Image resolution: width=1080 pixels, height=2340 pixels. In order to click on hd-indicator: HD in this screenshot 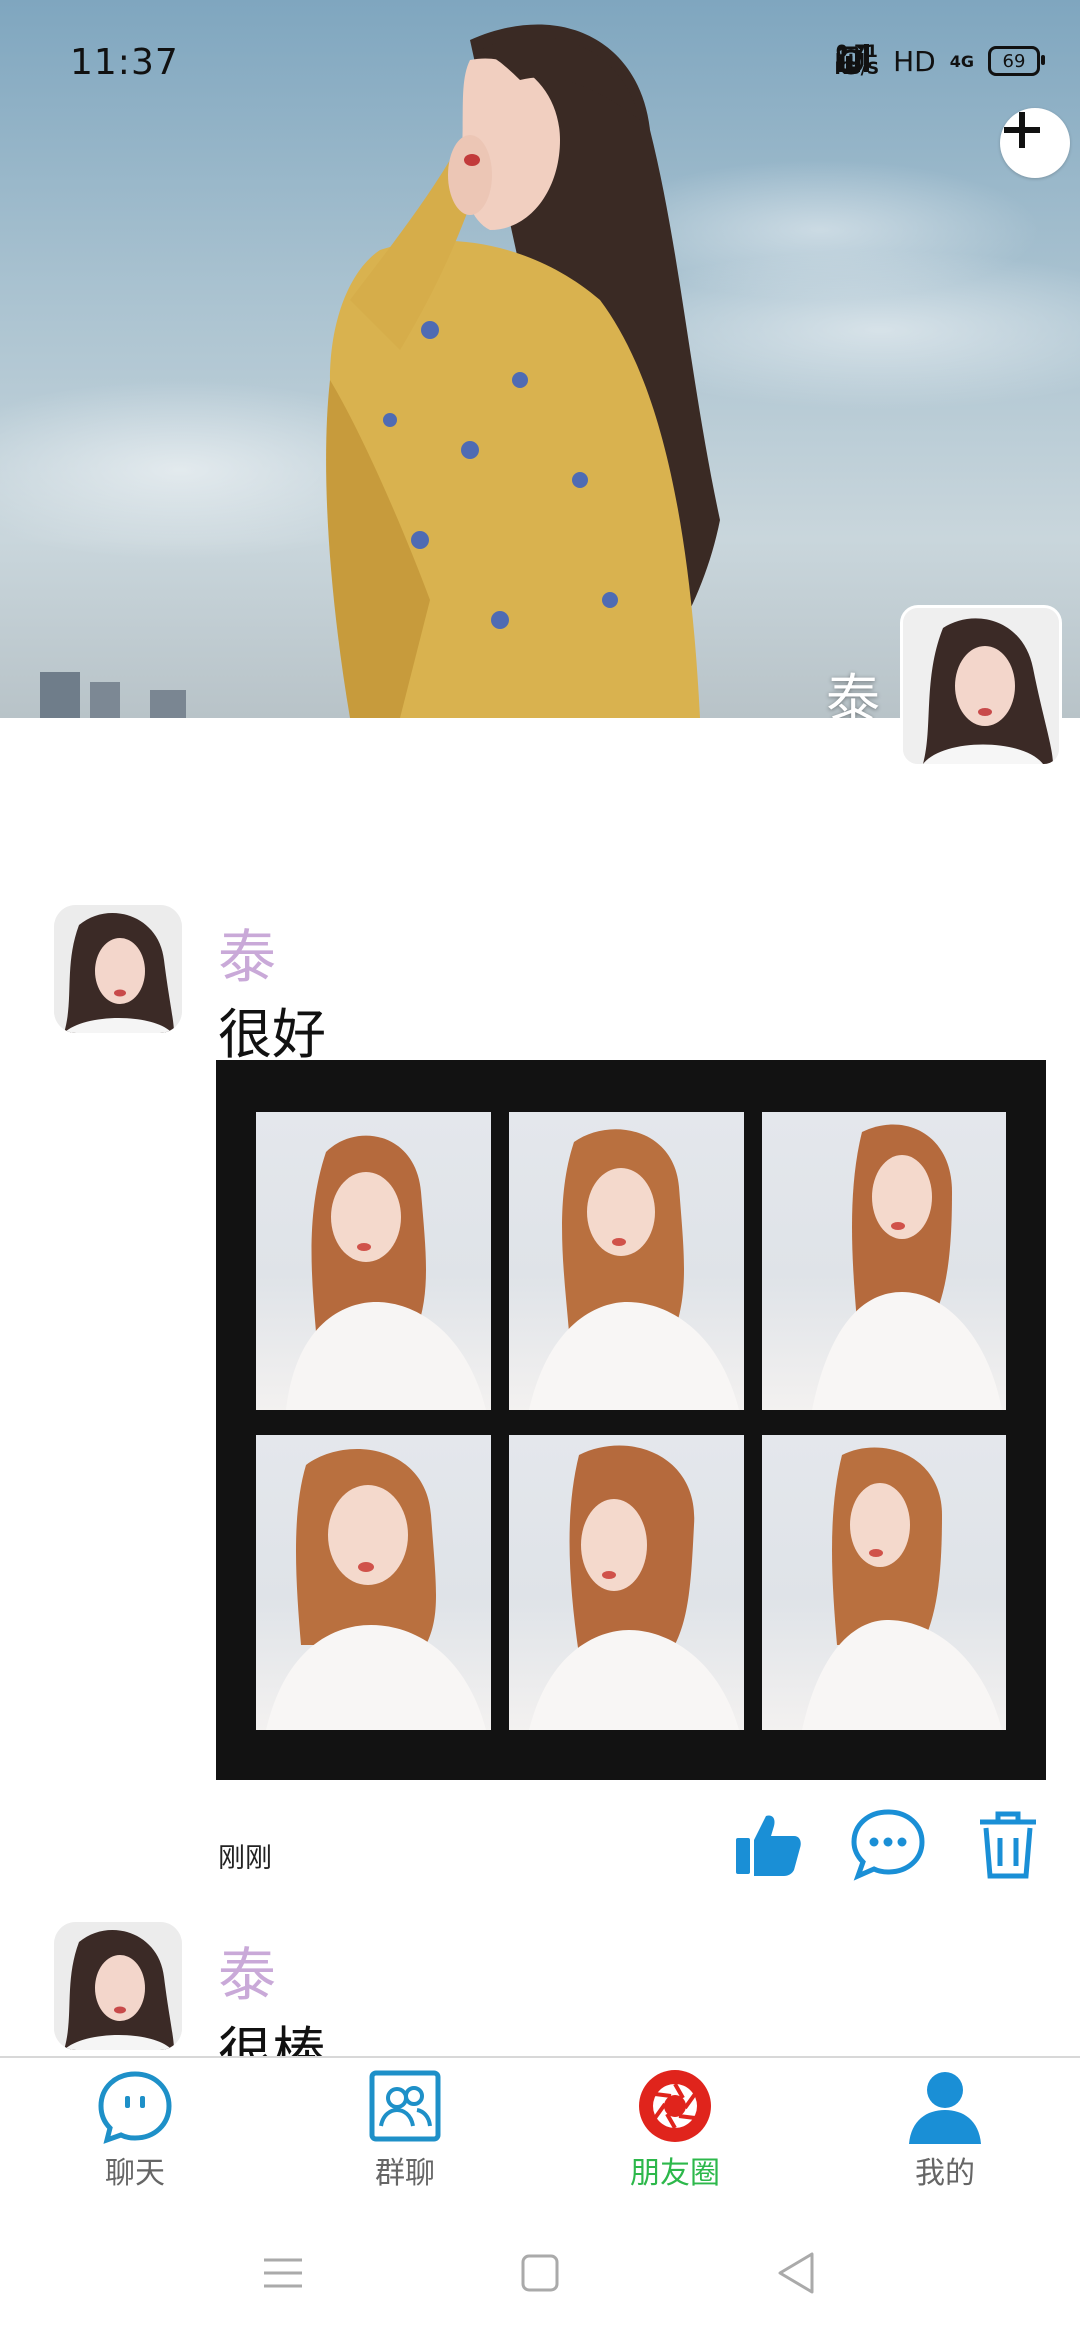, I will do `click(914, 61)`.